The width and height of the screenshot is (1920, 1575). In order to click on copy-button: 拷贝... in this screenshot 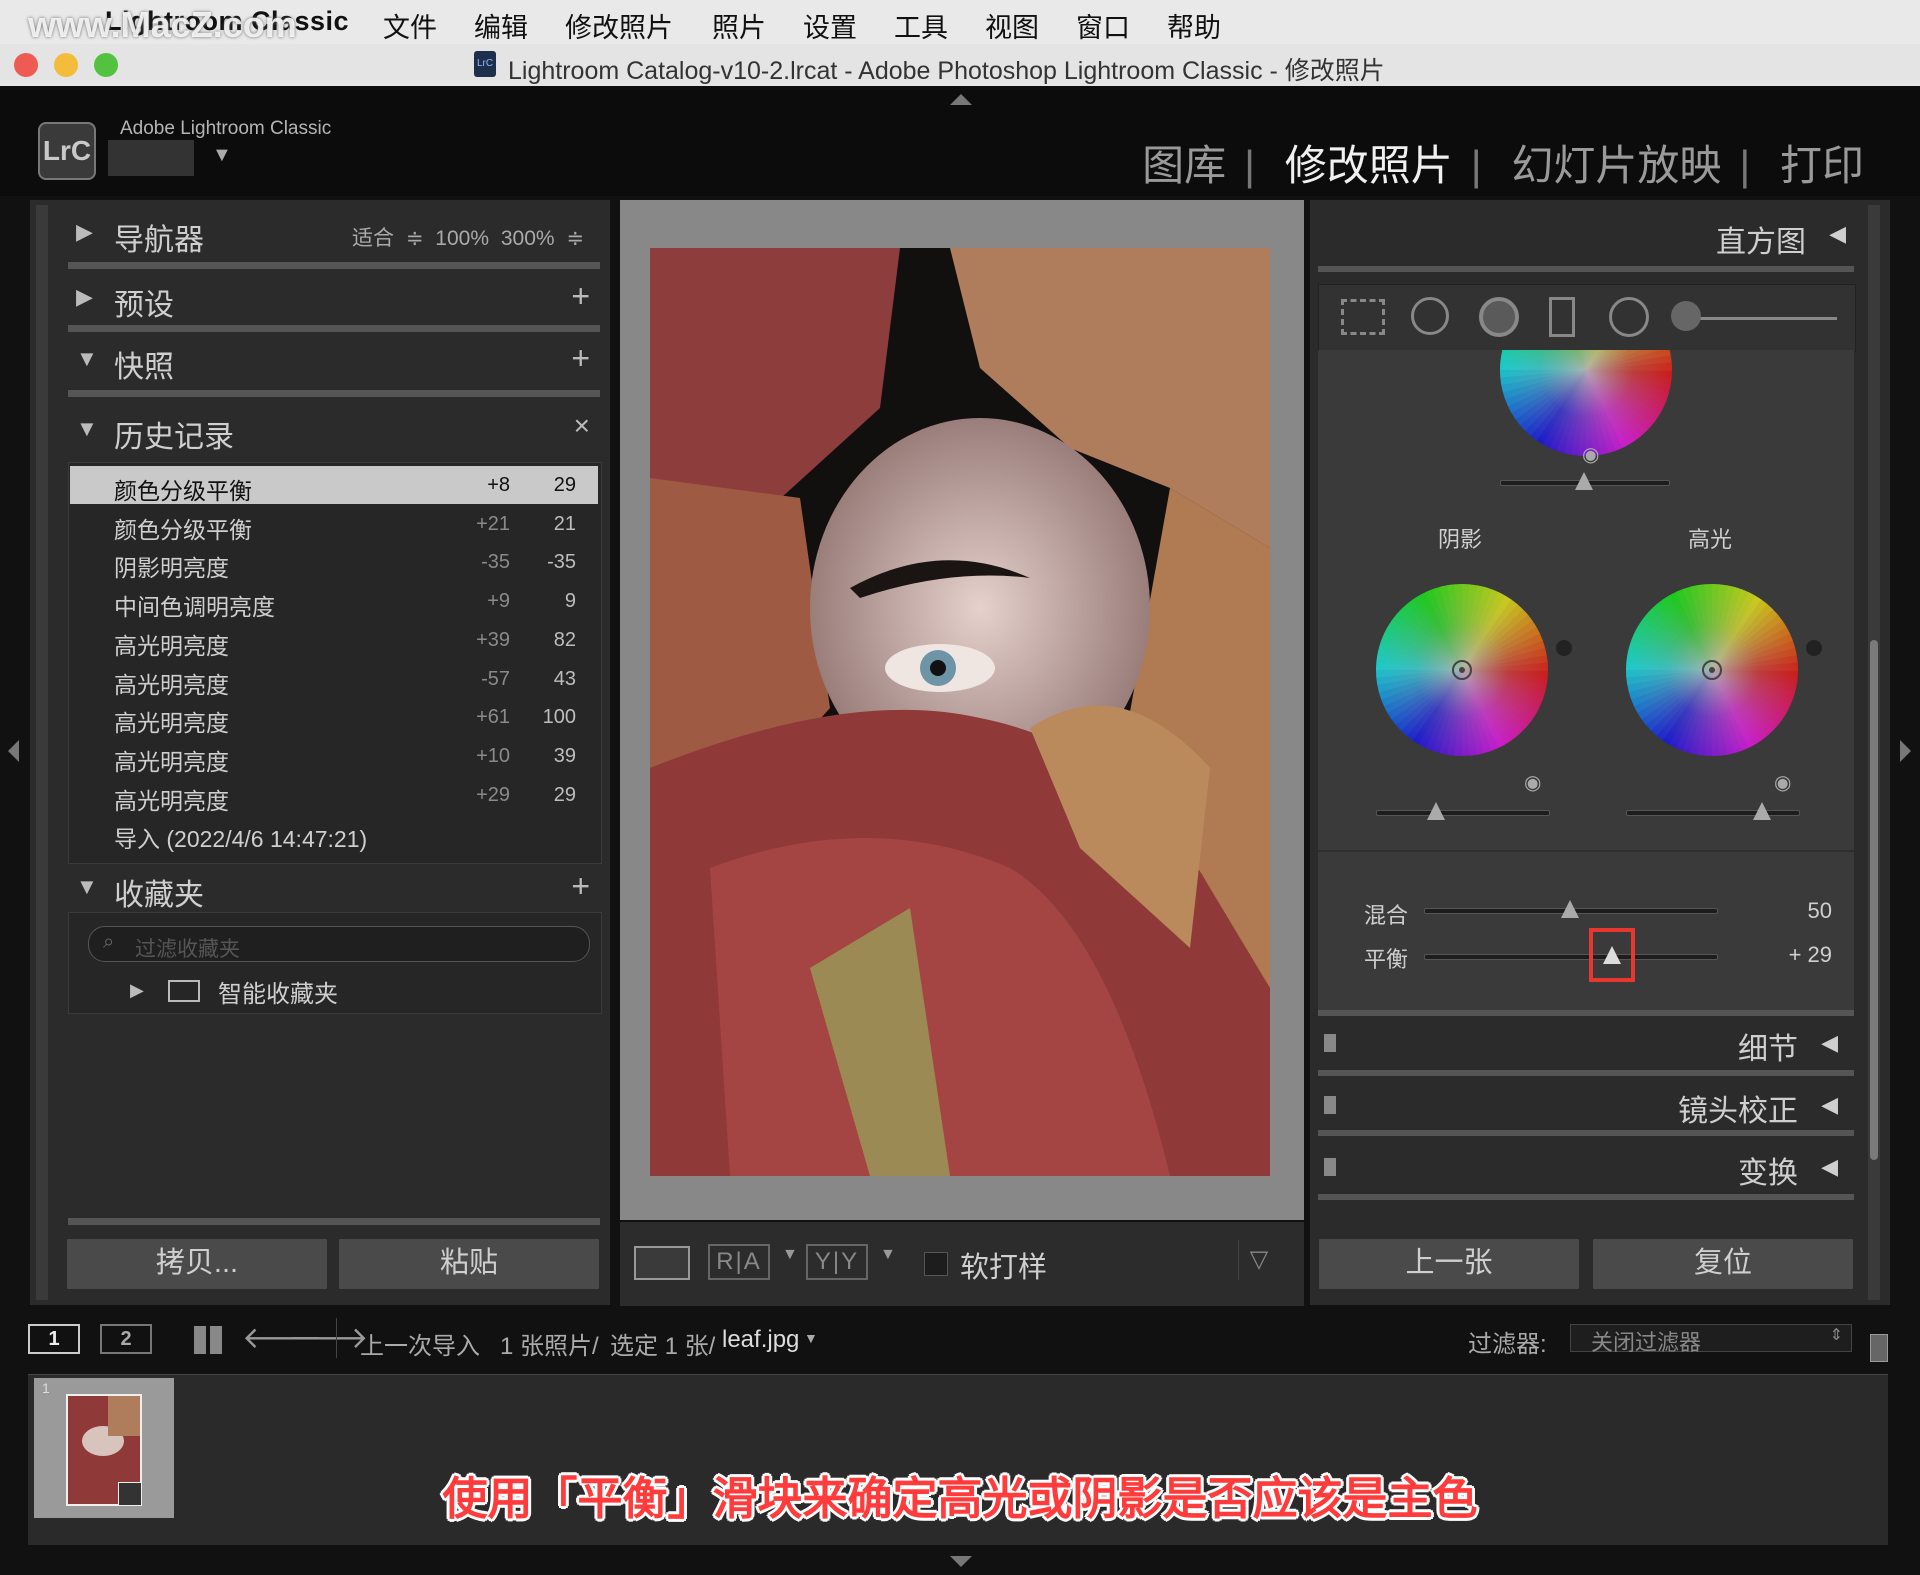, I will do `click(197, 1264)`.